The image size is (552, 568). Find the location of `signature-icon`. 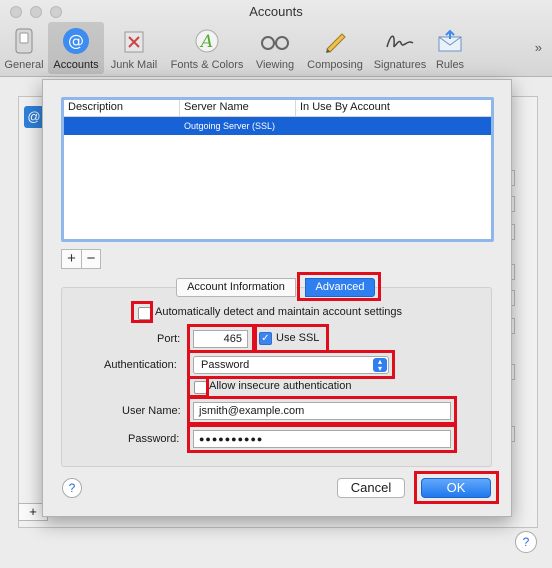

signature-icon is located at coordinates (400, 41).